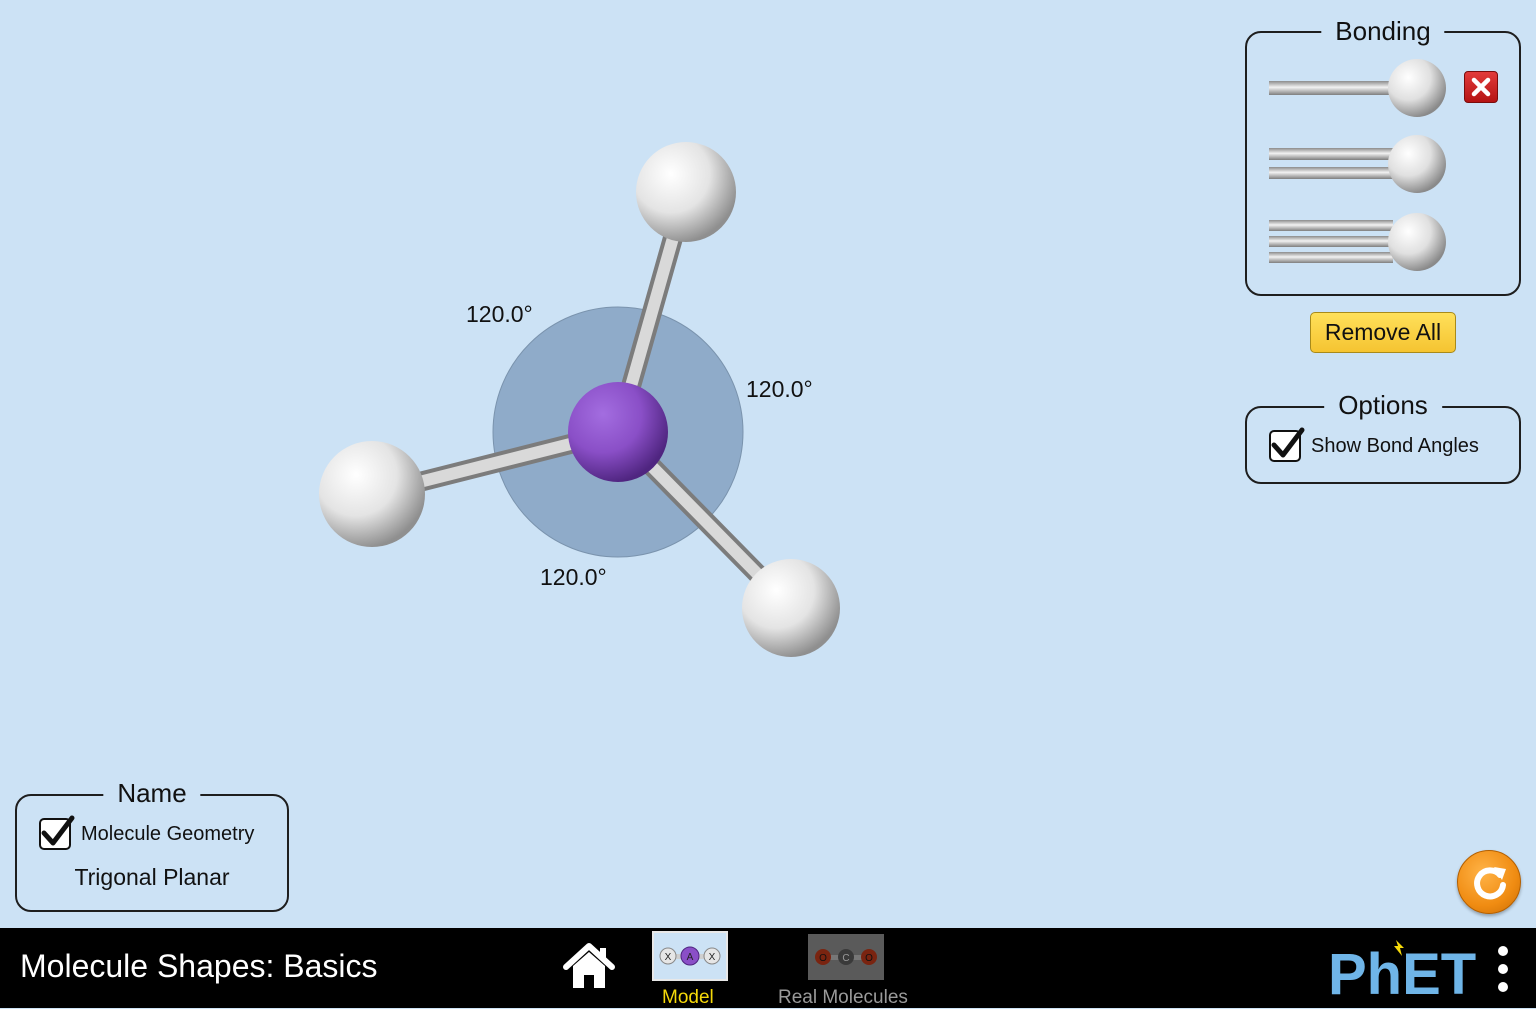  I want to click on name-panel-title: Name, so click(152, 793).